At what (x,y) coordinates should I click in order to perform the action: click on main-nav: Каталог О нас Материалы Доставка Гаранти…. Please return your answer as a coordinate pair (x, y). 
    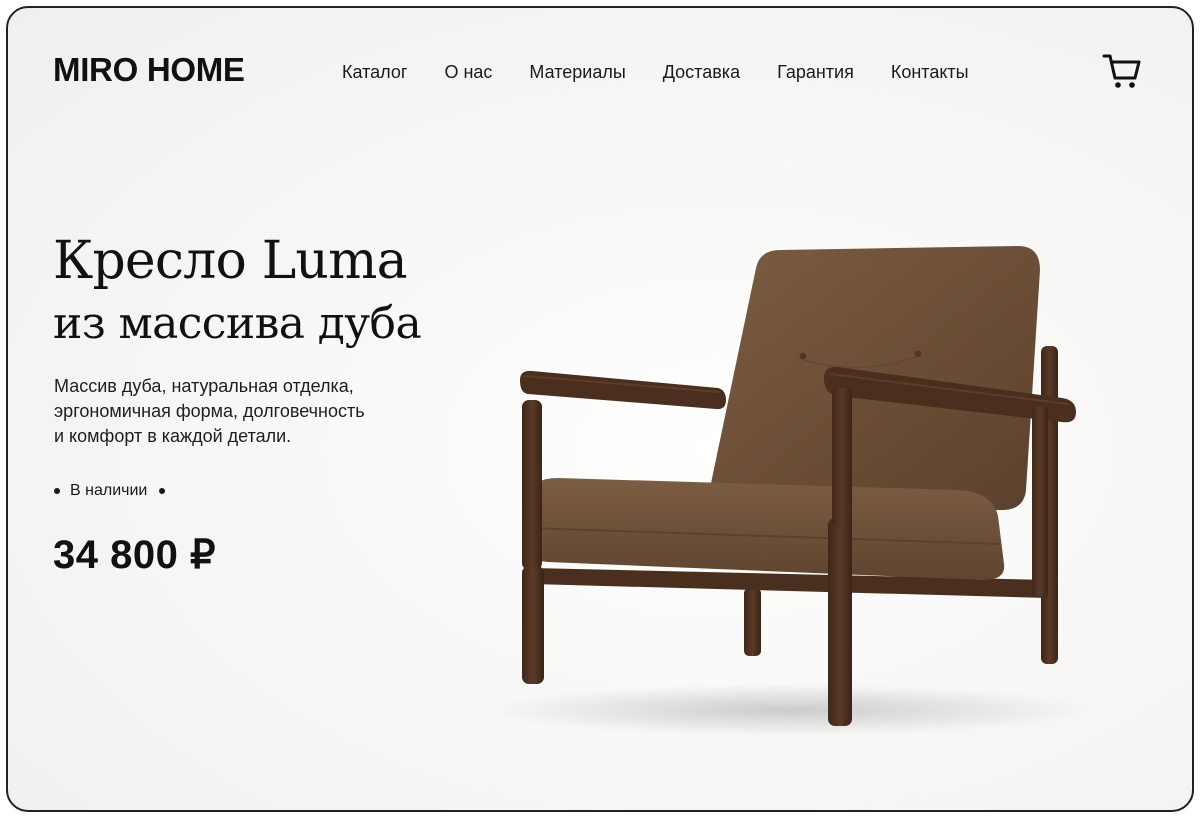
    Looking at the image, I should click on (655, 72).